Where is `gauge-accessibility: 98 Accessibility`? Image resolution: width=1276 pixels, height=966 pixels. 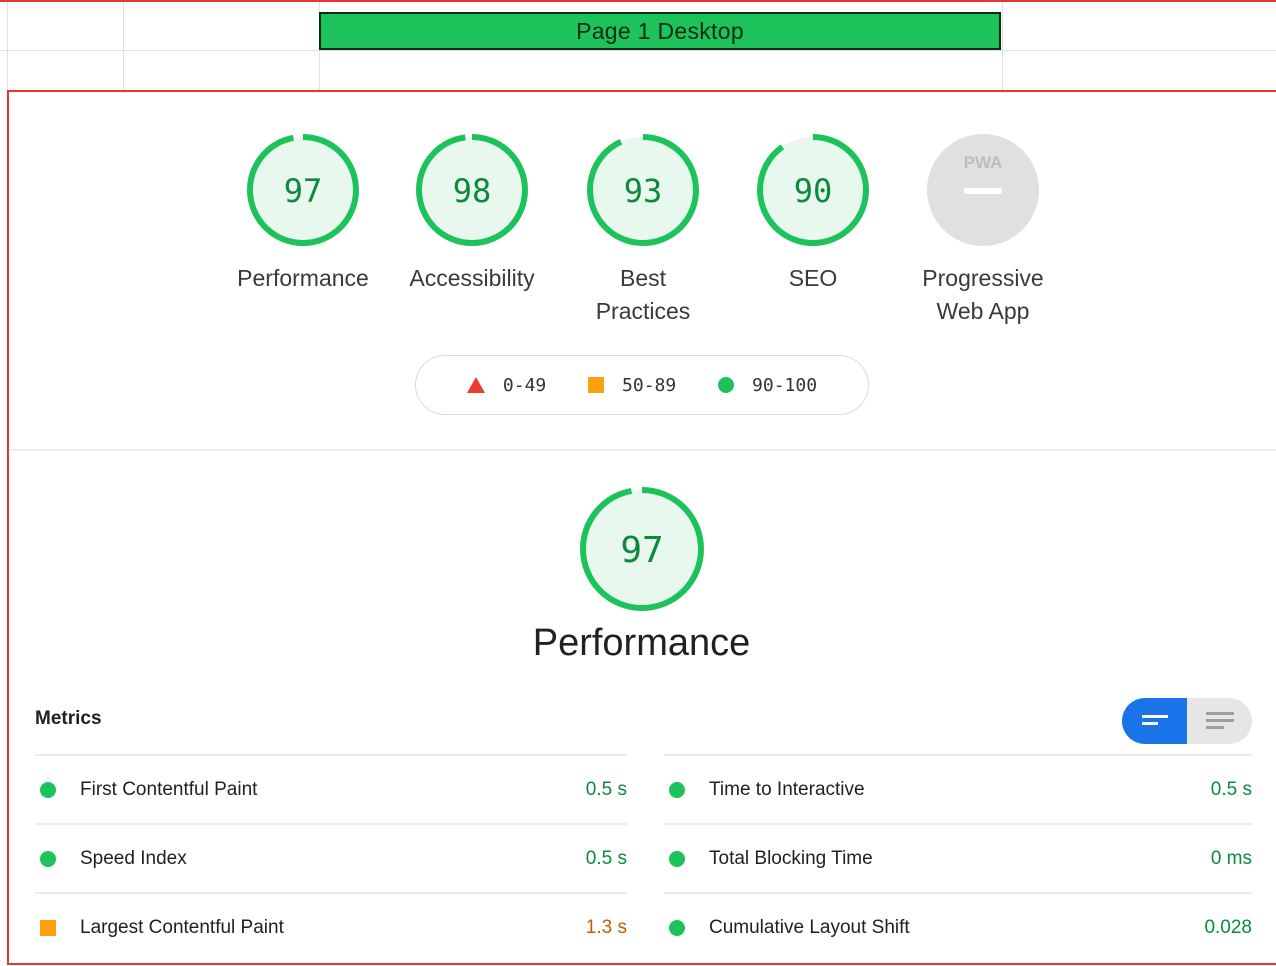 gauge-accessibility: 98 Accessibility is located at coordinates (472, 213).